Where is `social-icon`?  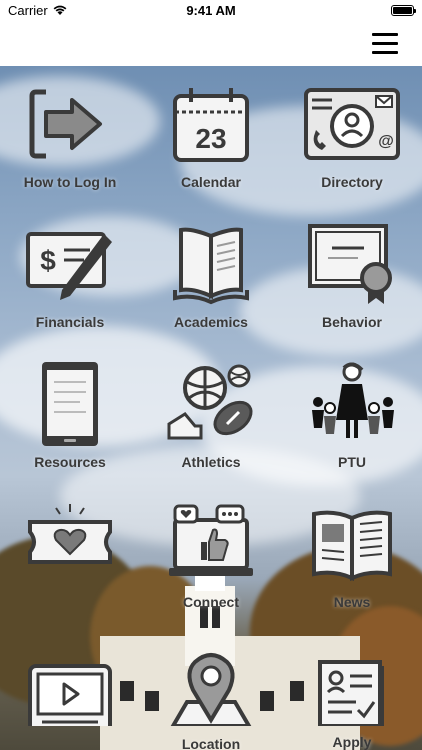
social-icon is located at coordinates (211, 540).